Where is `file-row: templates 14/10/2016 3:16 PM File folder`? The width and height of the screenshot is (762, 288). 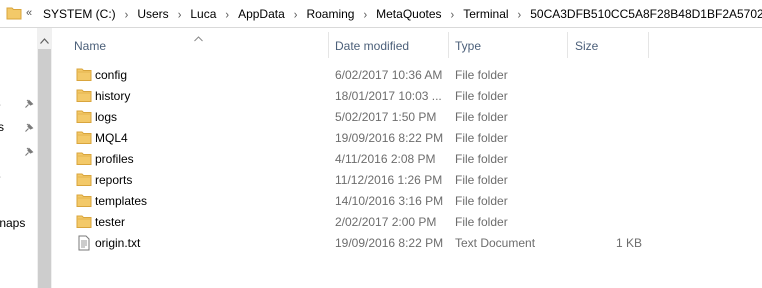 file-row: templates 14/10/2016 3:16 PM File folder is located at coordinates (407, 200).